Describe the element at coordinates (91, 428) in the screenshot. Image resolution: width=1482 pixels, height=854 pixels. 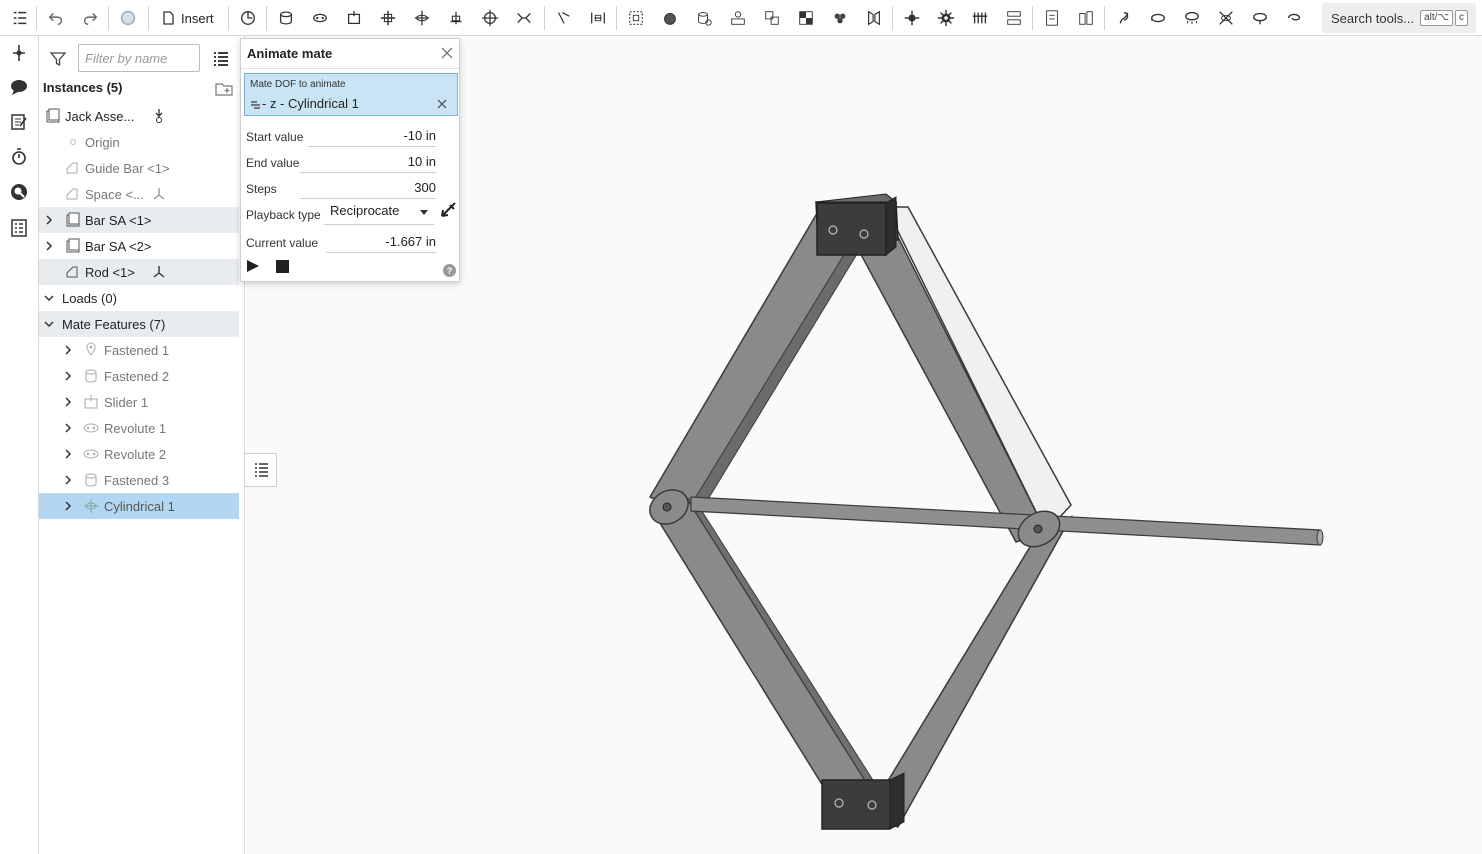
I see `revolute-icon` at that location.